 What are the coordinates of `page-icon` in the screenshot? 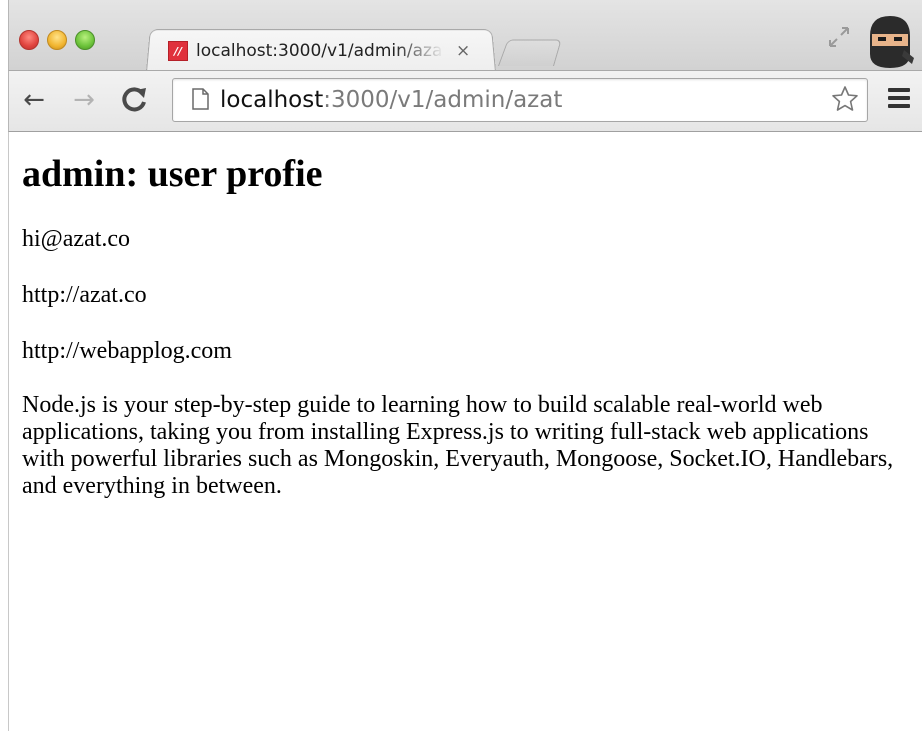 It's located at (200, 99).